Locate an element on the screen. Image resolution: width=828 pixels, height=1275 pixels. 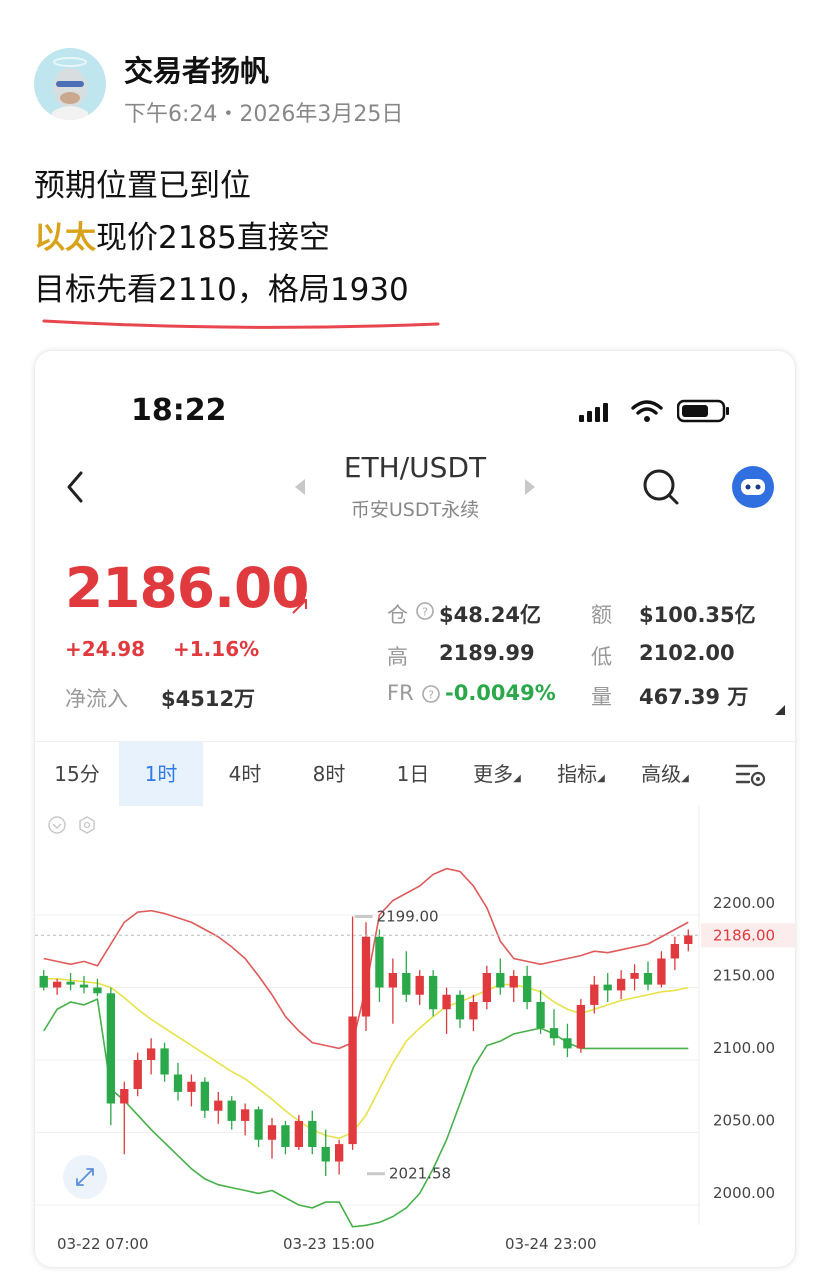
change-absolute: +24.98 is located at coordinates (105, 649).